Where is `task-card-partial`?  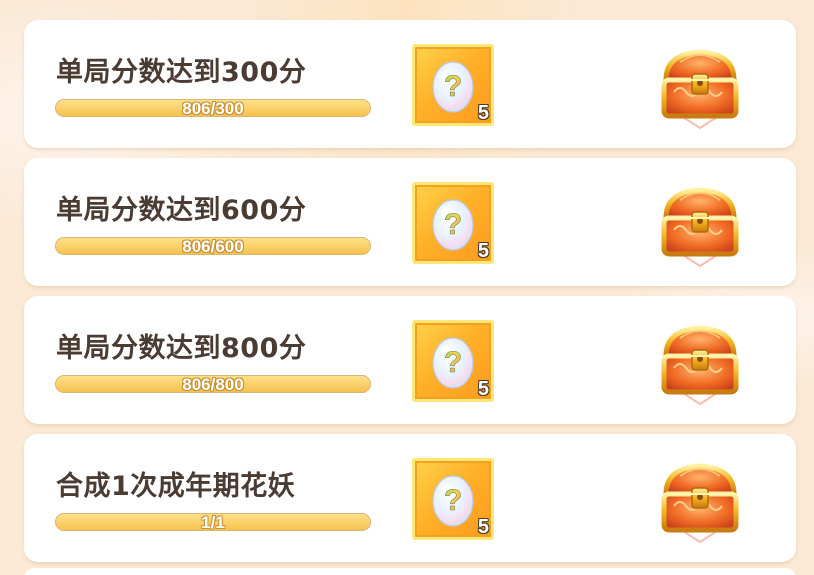 task-card-partial is located at coordinates (410, 571).